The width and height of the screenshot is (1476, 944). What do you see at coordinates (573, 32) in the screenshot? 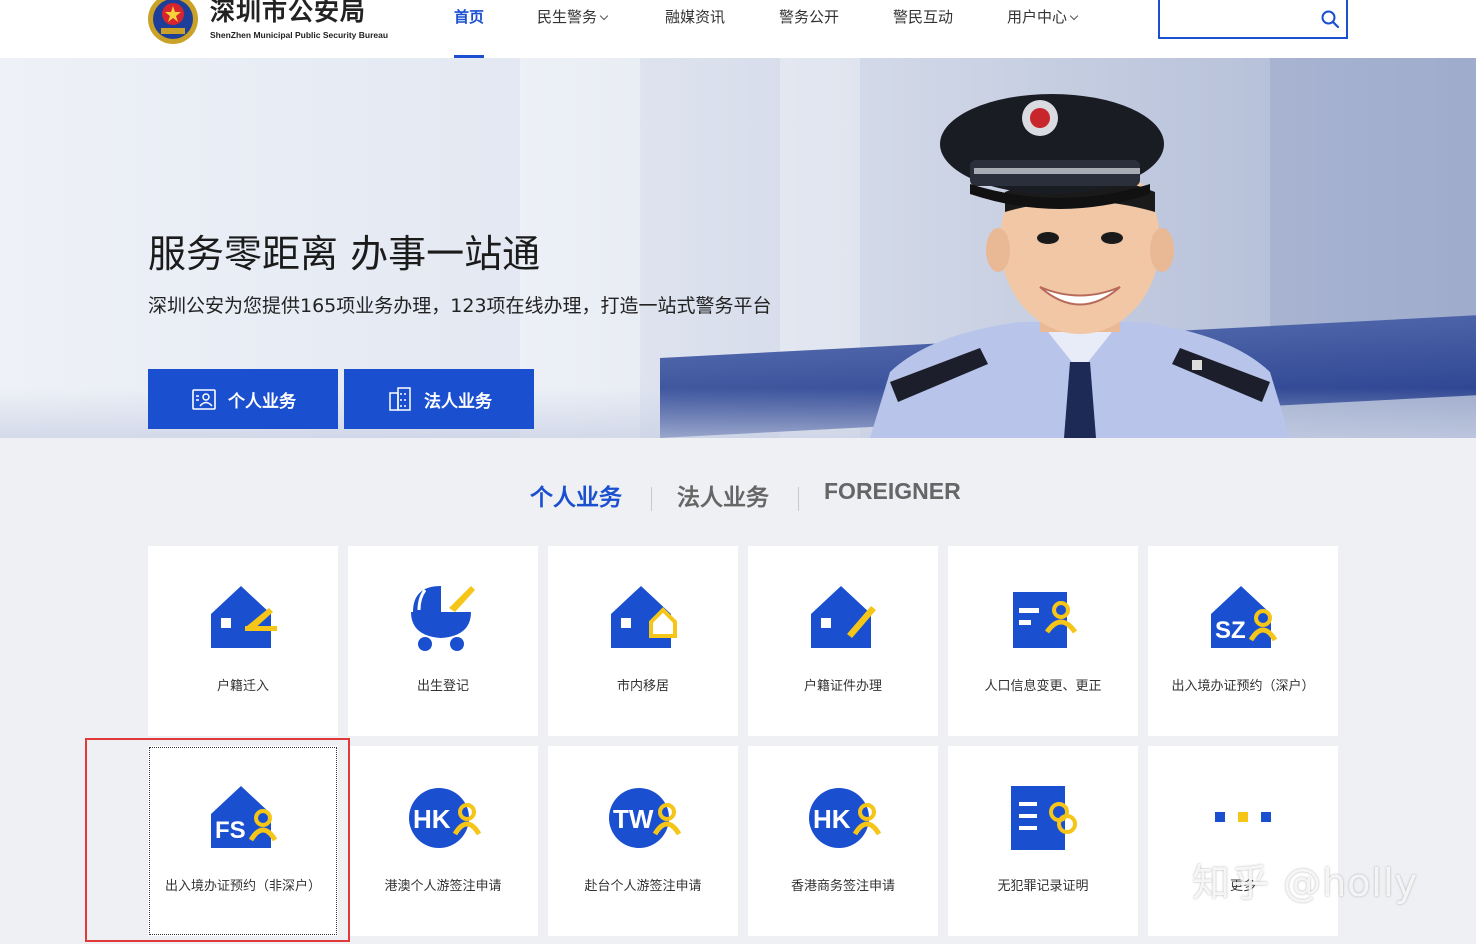
I see `nav-livelihood-policing: 民生警务` at bounding box center [573, 32].